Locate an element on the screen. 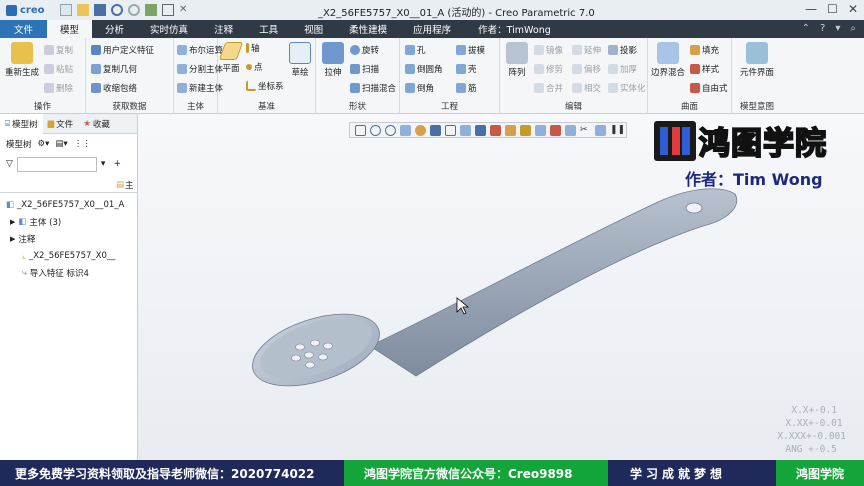 Image resolution: width=864 pixels, height=486 pixels. fill-button: 填充 is located at coordinates (704, 50).